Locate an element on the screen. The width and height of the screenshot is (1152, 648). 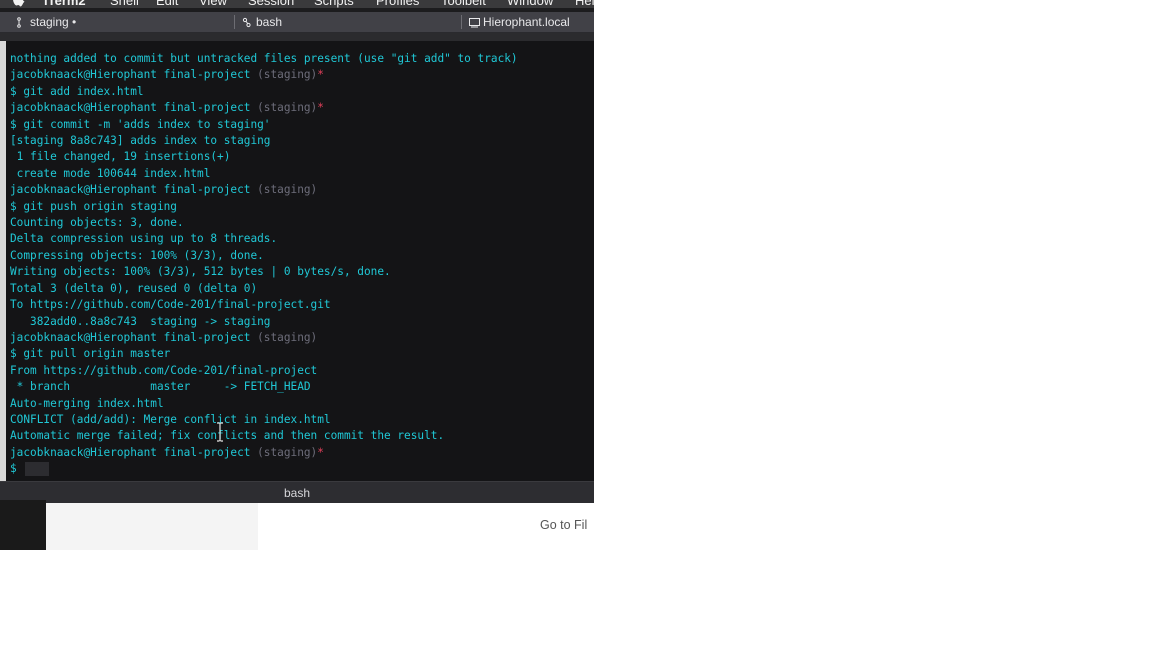
terminal-line: $ git commit -m 'adds index to staging' is located at coordinates (264, 125).